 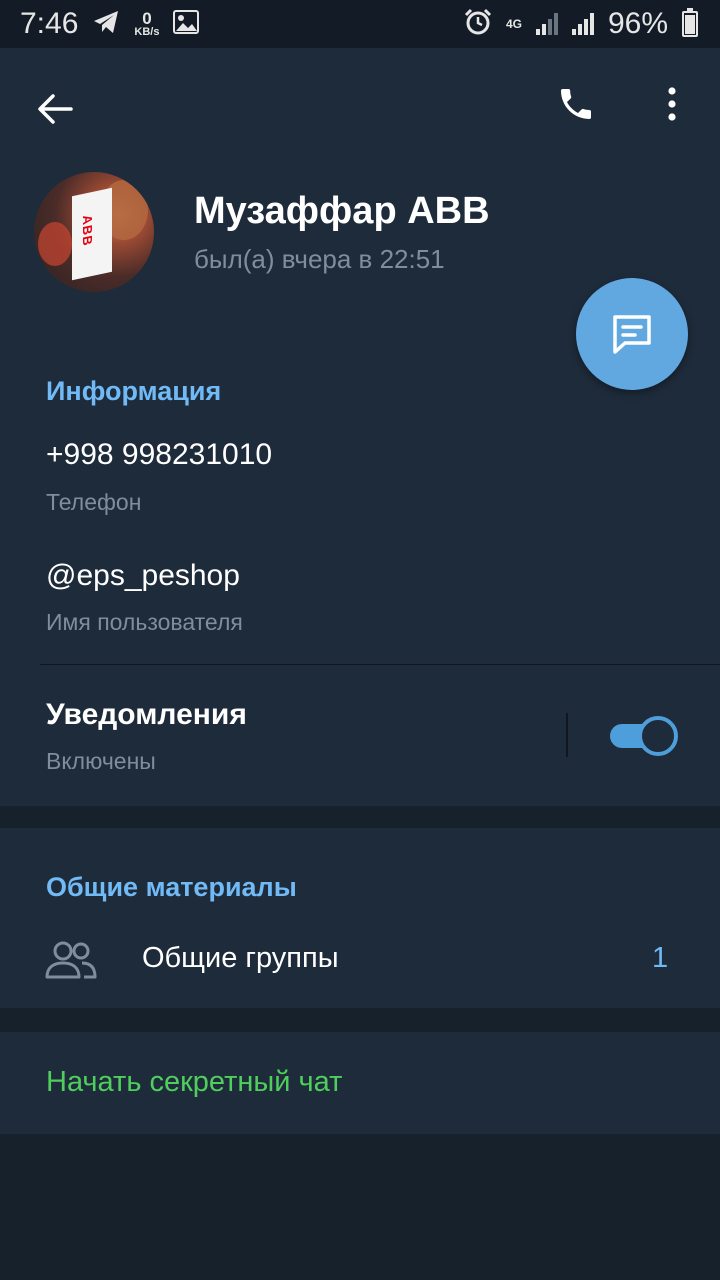 I want to click on phone-icon, so click(x=576, y=104).